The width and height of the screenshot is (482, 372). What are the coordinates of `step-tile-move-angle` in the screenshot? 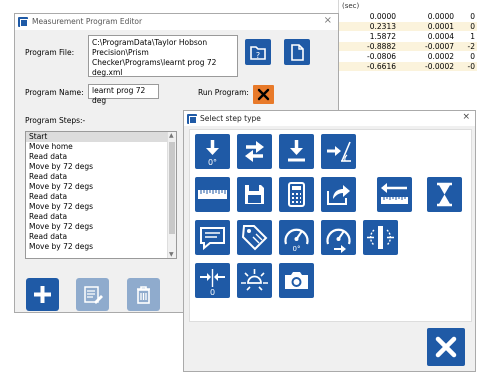 It's located at (338, 151).